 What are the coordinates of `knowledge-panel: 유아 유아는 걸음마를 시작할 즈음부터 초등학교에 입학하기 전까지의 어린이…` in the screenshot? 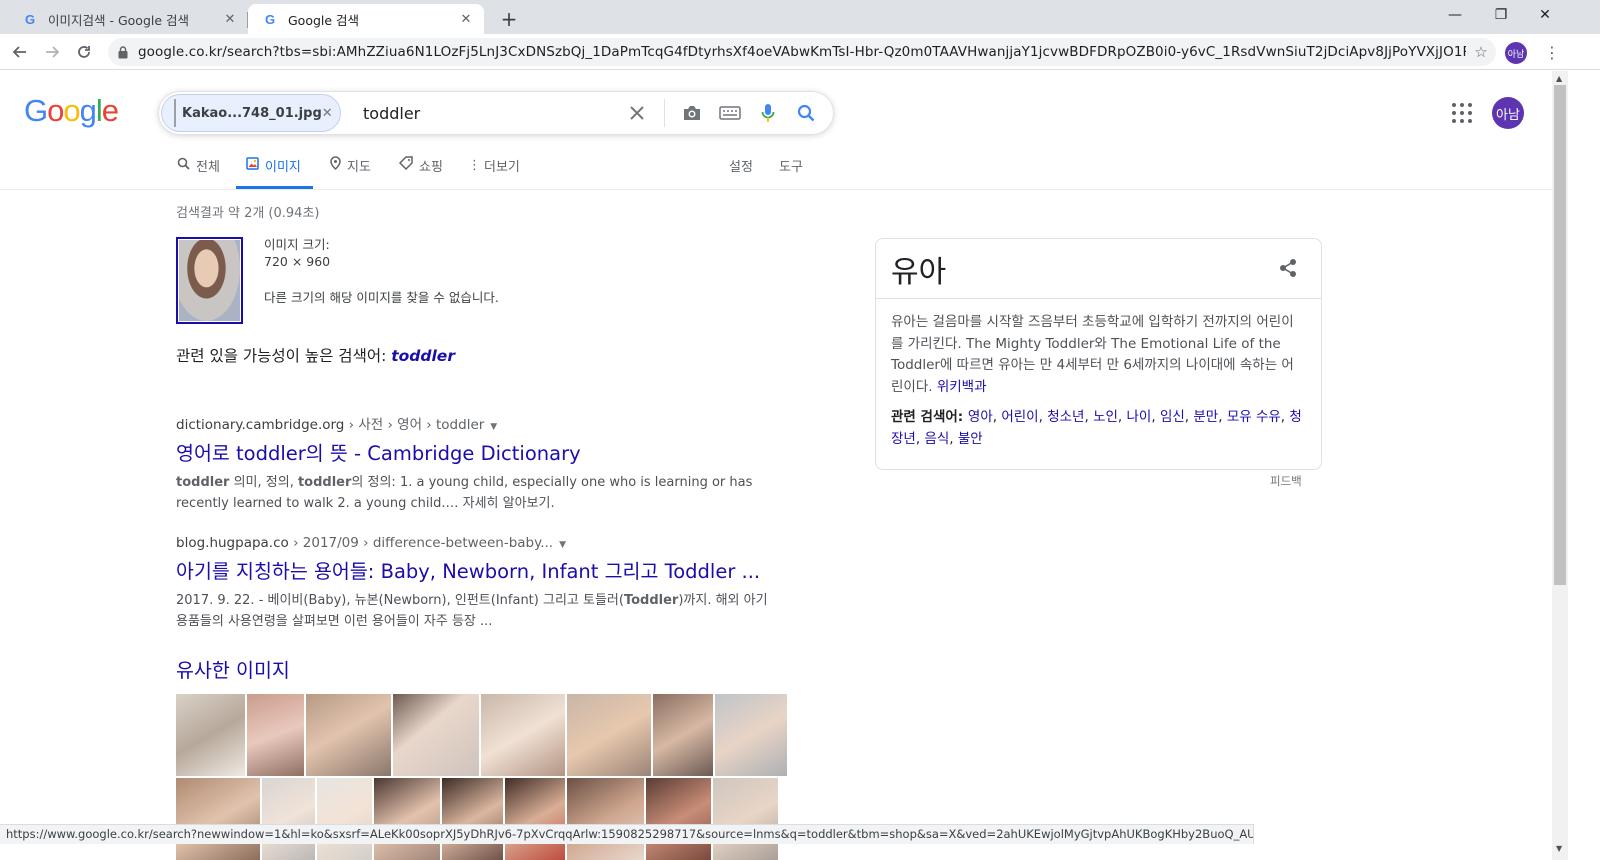 It's located at (1098, 354).